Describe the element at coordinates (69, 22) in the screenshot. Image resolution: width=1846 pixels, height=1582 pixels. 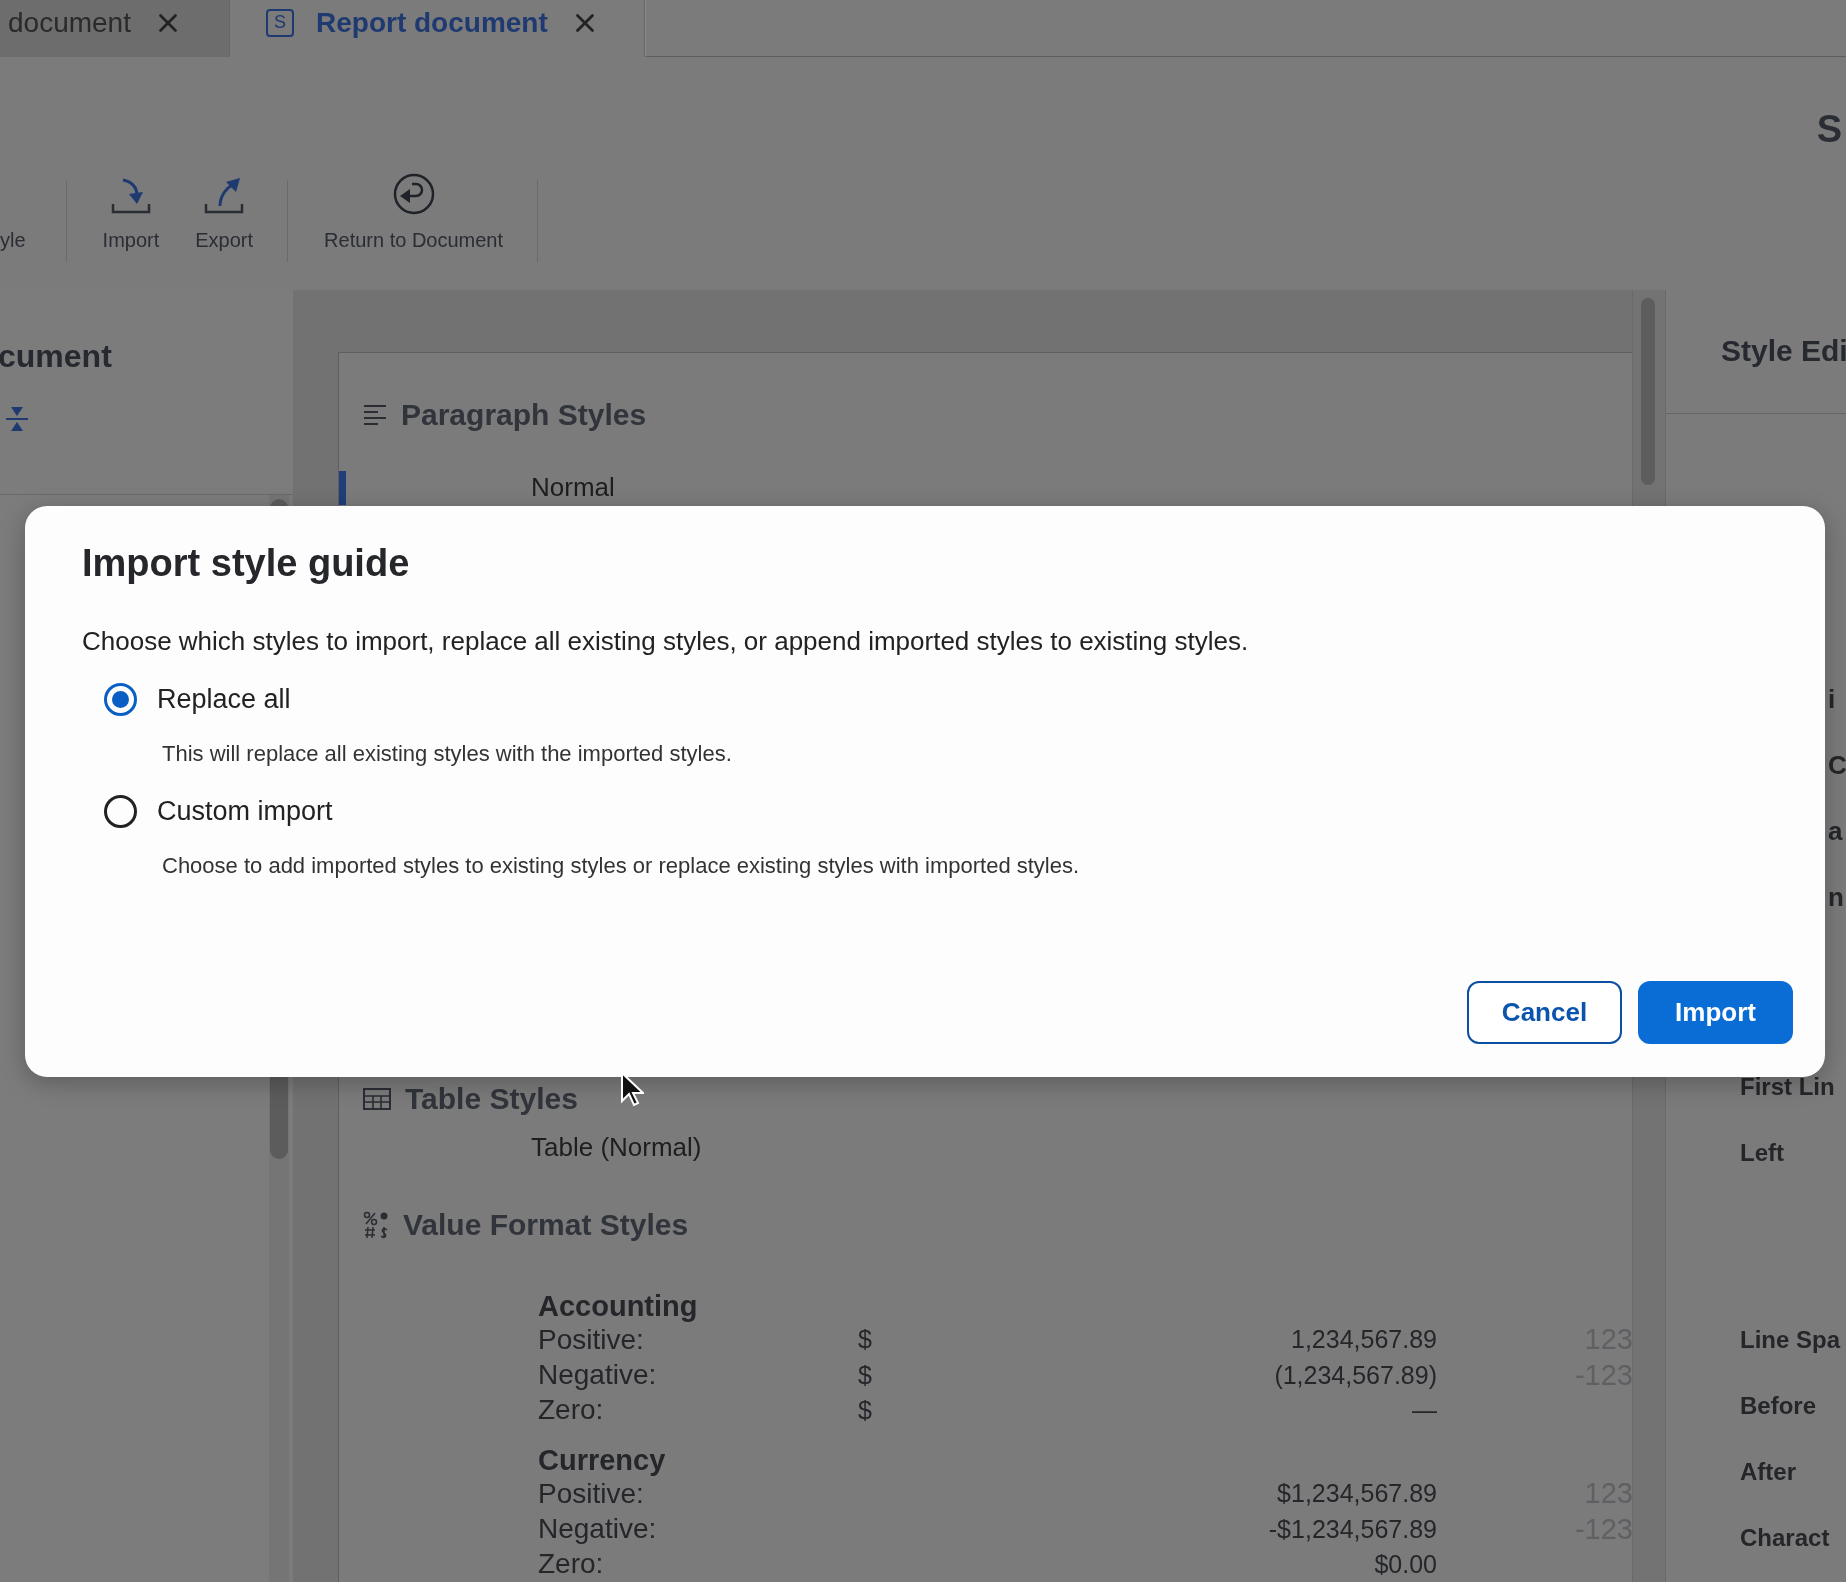
I see `tab-label: document` at that location.